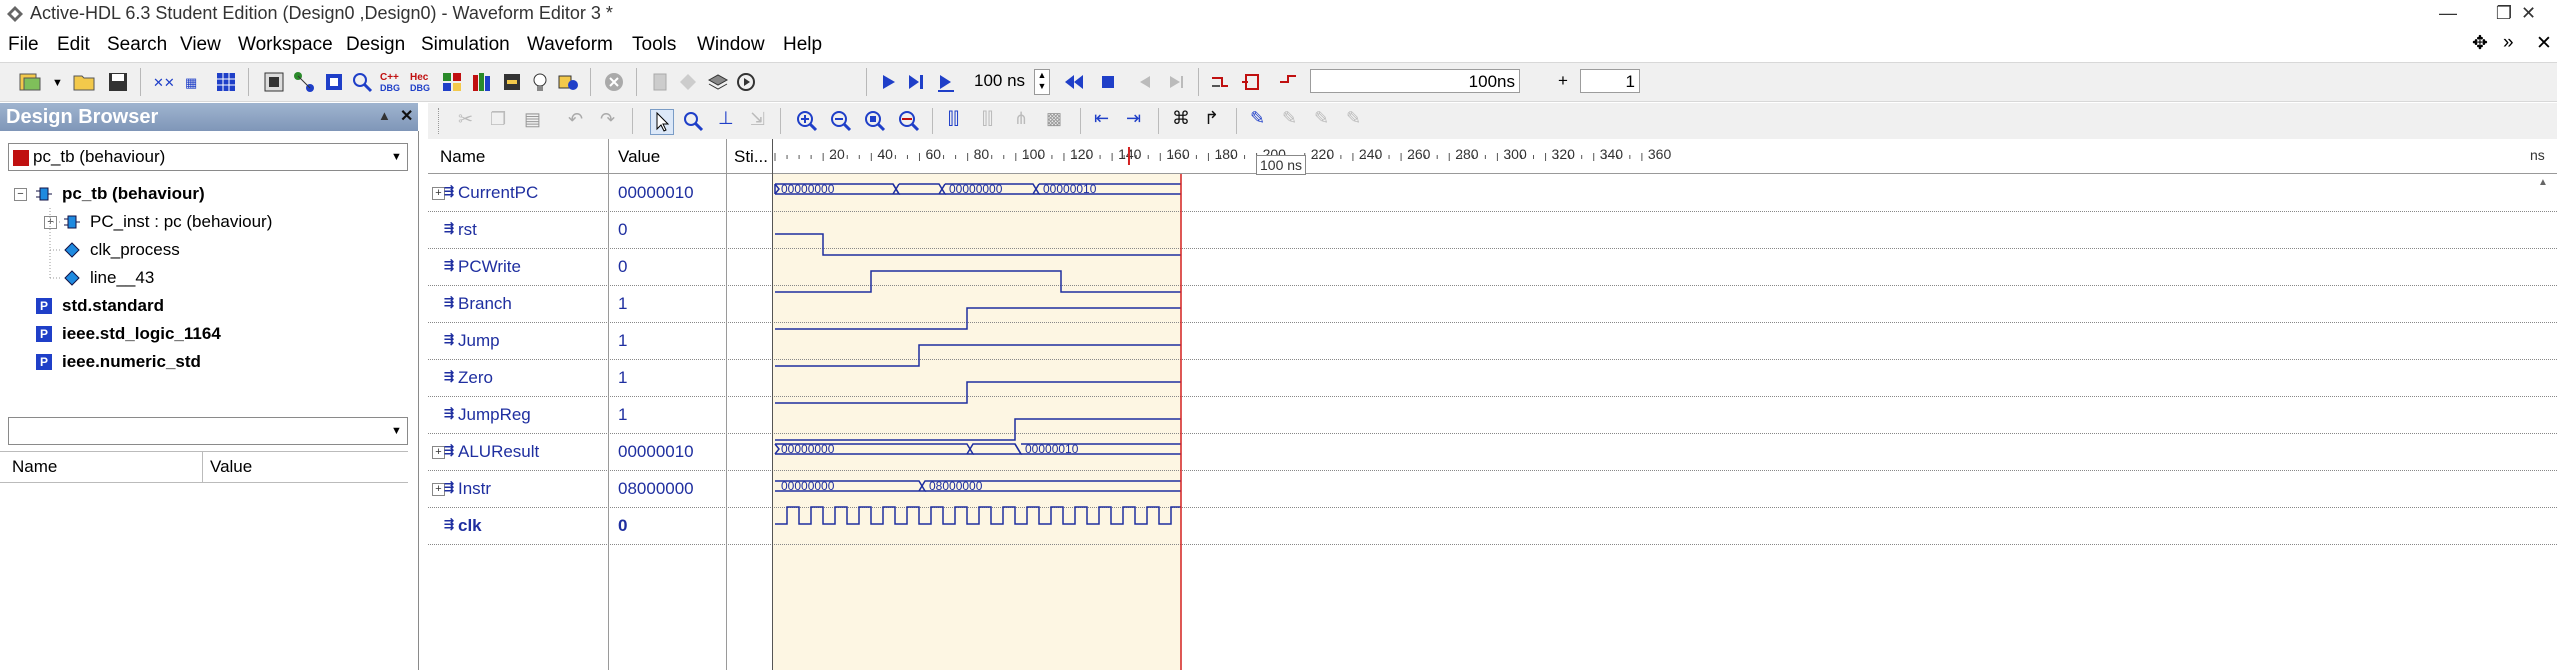 The height and width of the screenshot is (670, 2557). Describe the element at coordinates (532, 119) in the screenshot. I see `paste-icon: ▤` at that location.